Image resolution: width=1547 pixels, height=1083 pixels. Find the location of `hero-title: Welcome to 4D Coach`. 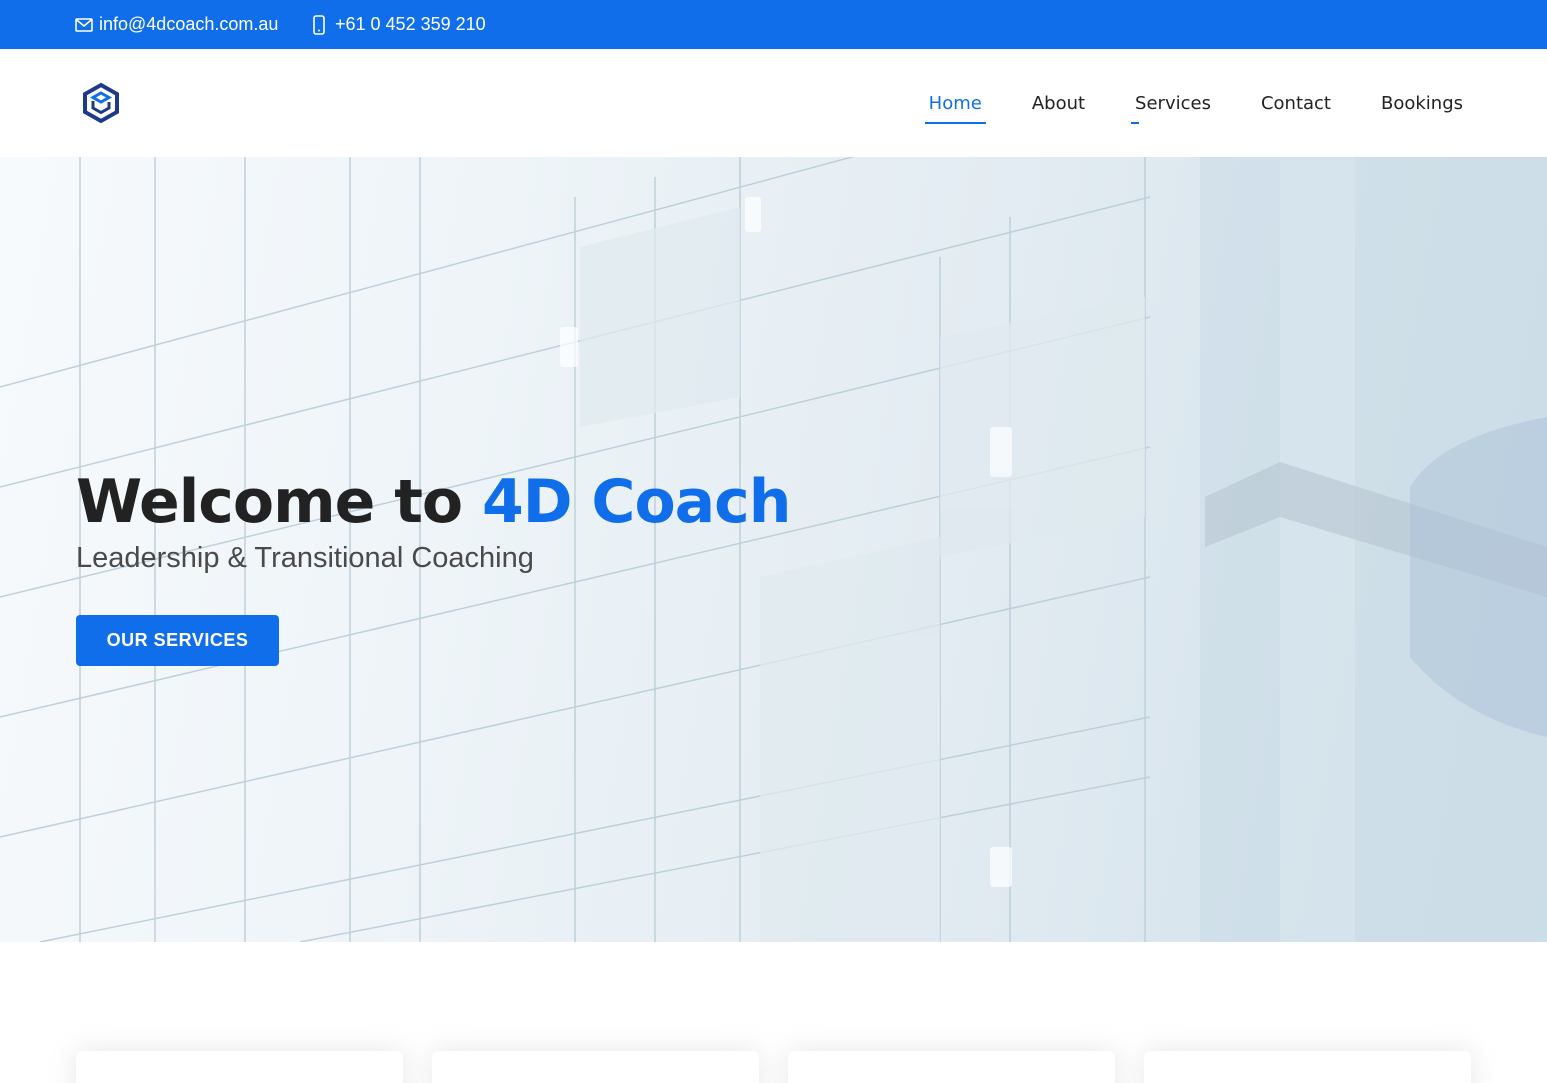

hero-title: Welcome to 4D Coach is located at coordinates (433, 502).